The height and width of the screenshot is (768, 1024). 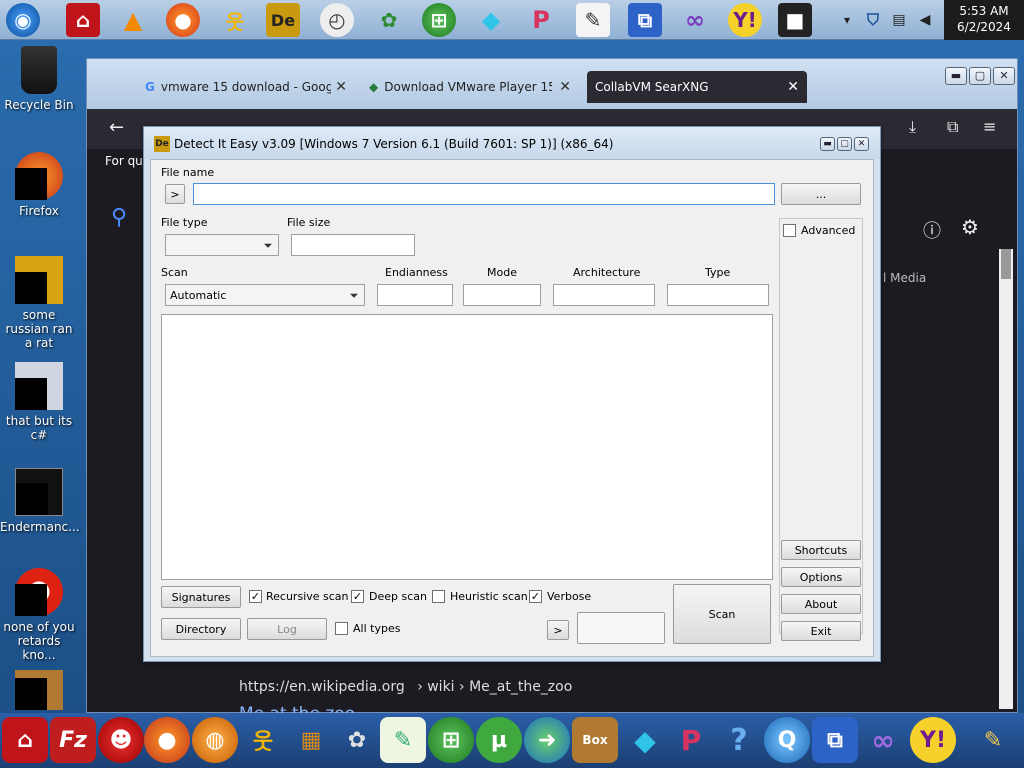 I want to click on maximize-button: ▢, so click(x=980, y=76).